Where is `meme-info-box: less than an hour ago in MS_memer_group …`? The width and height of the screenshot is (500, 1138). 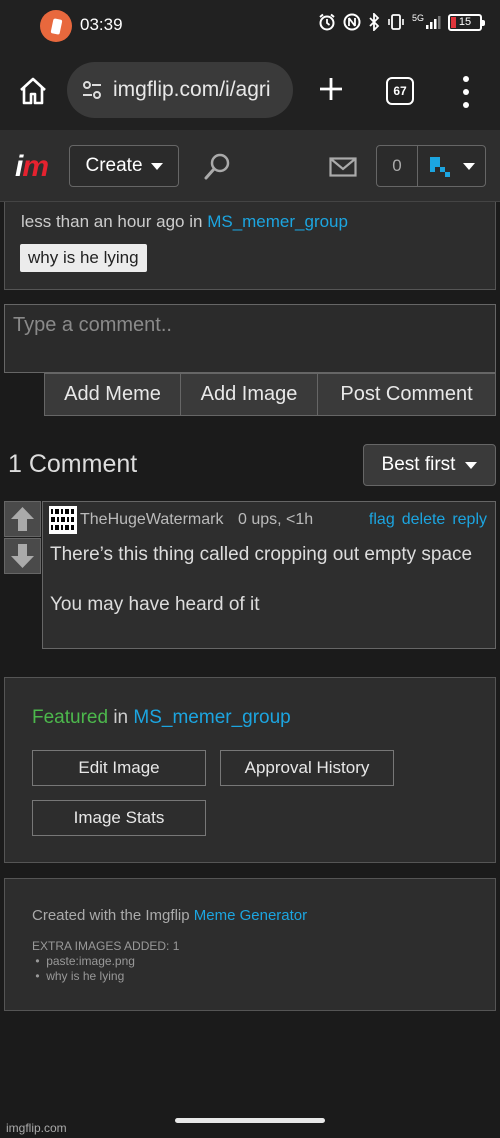
meme-info-box: less than an hour ago in MS_memer_group … is located at coordinates (250, 246).